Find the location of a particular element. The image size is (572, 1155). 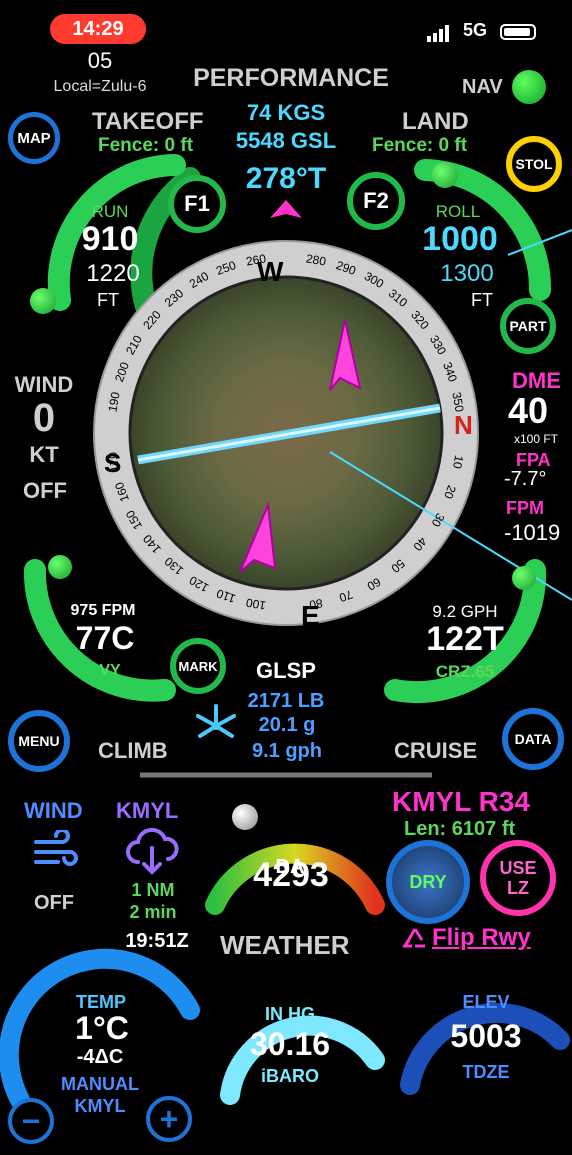

compass-tick-30: 30 is located at coordinates (437, 519).